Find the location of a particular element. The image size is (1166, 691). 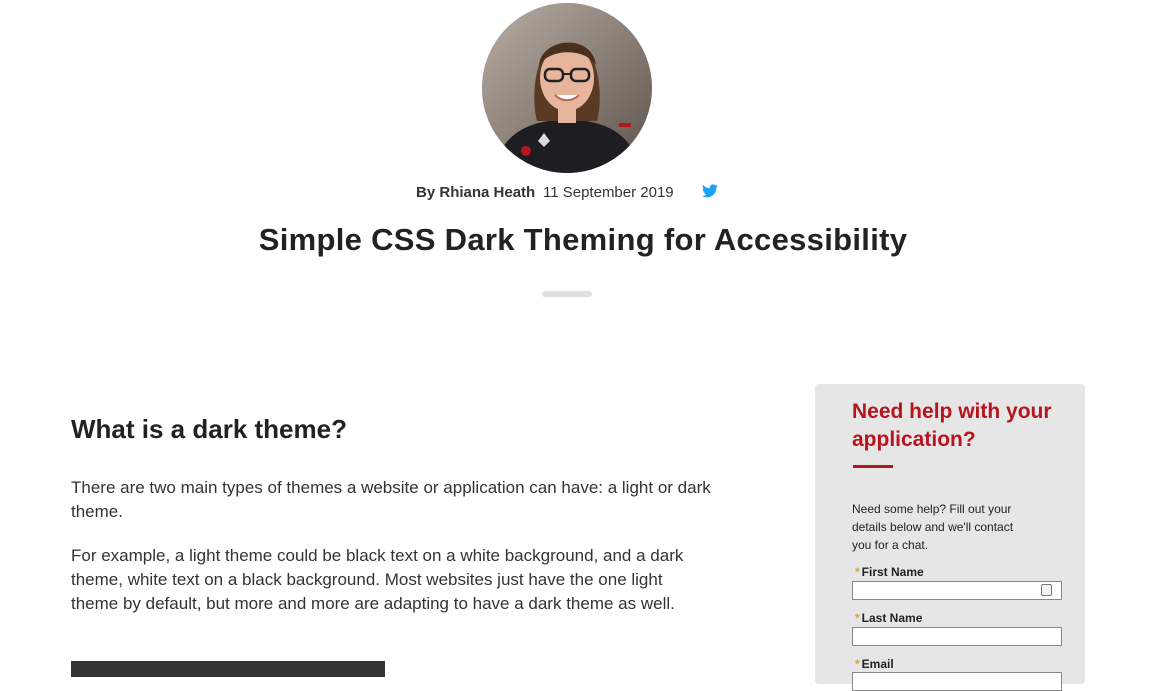

last-name-input is located at coordinates (957, 636).